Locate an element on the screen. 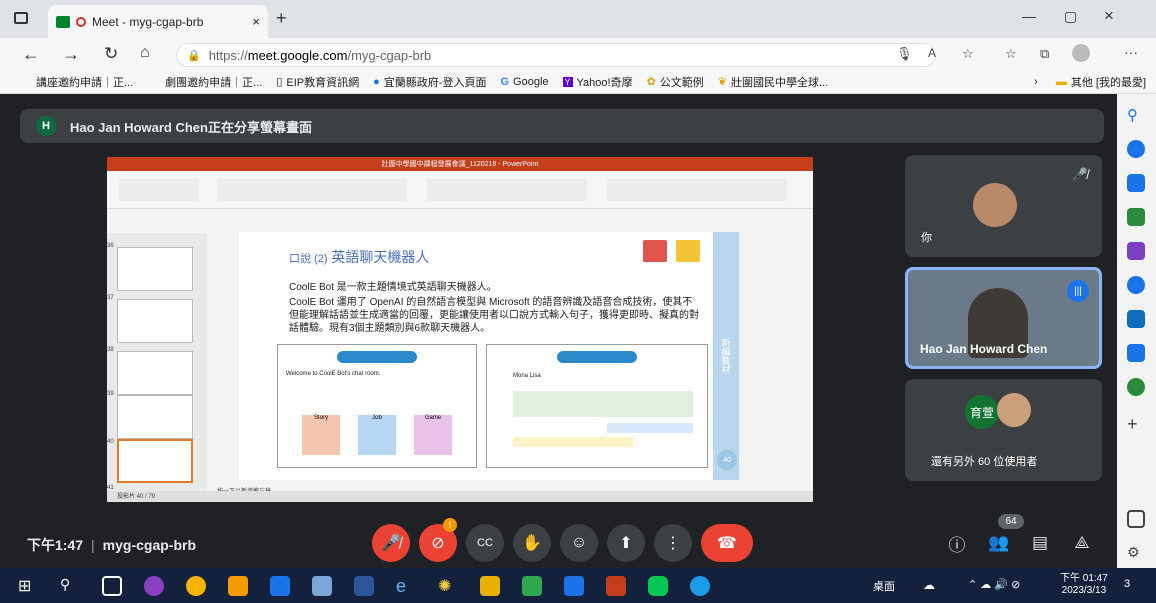 Image resolution: width=1156 pixels, height=603 pixels. read-aloud-icon: A is located at coordinates (932, 53).